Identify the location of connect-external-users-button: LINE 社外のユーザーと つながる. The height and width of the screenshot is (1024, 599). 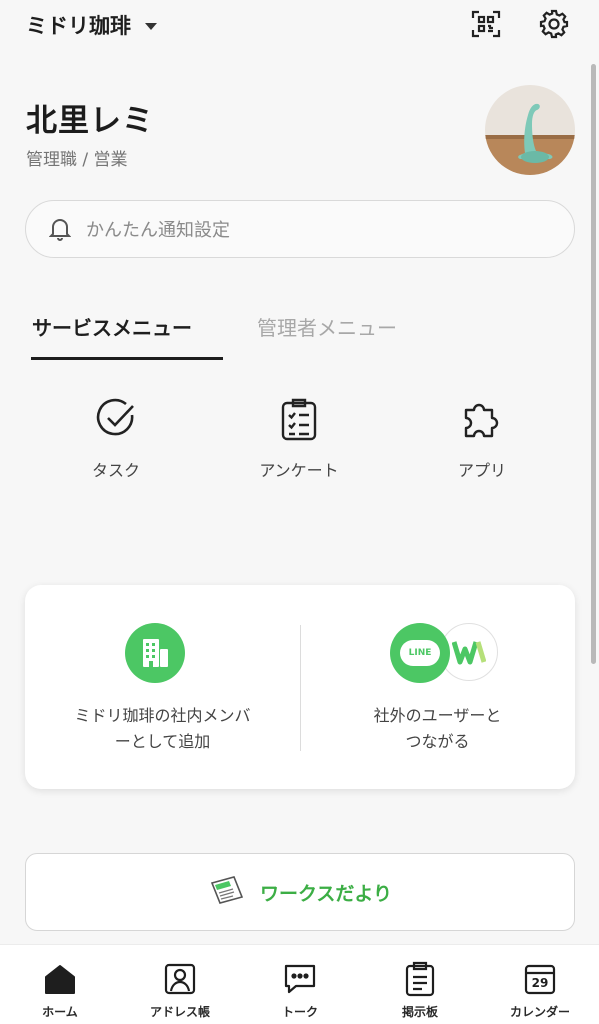
(437, 687).